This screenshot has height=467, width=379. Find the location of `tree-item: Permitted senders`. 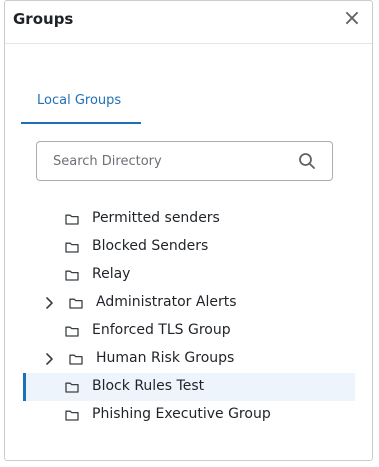

tree-item: Permitted senders is located at coordinates (189, 219).